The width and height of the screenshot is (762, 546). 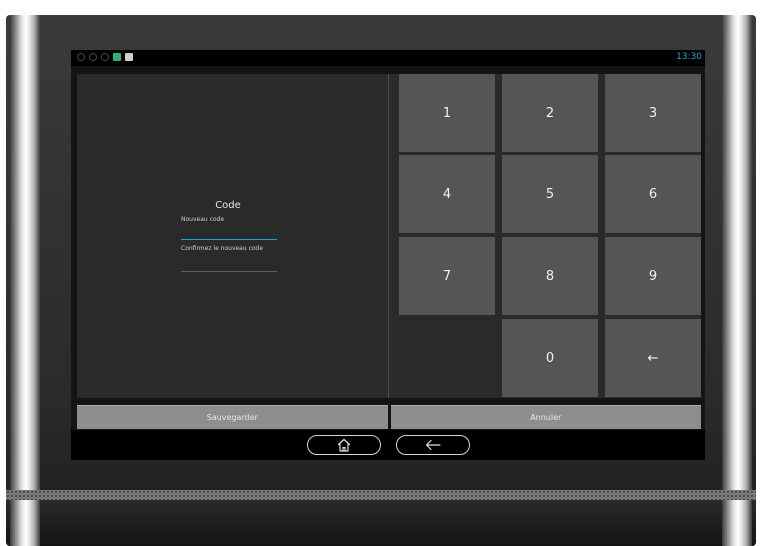 What do you see at coordinates (545, 417) in the screenshot?
I see `cancel-button: Annuler` at bounding box center [545, 417].